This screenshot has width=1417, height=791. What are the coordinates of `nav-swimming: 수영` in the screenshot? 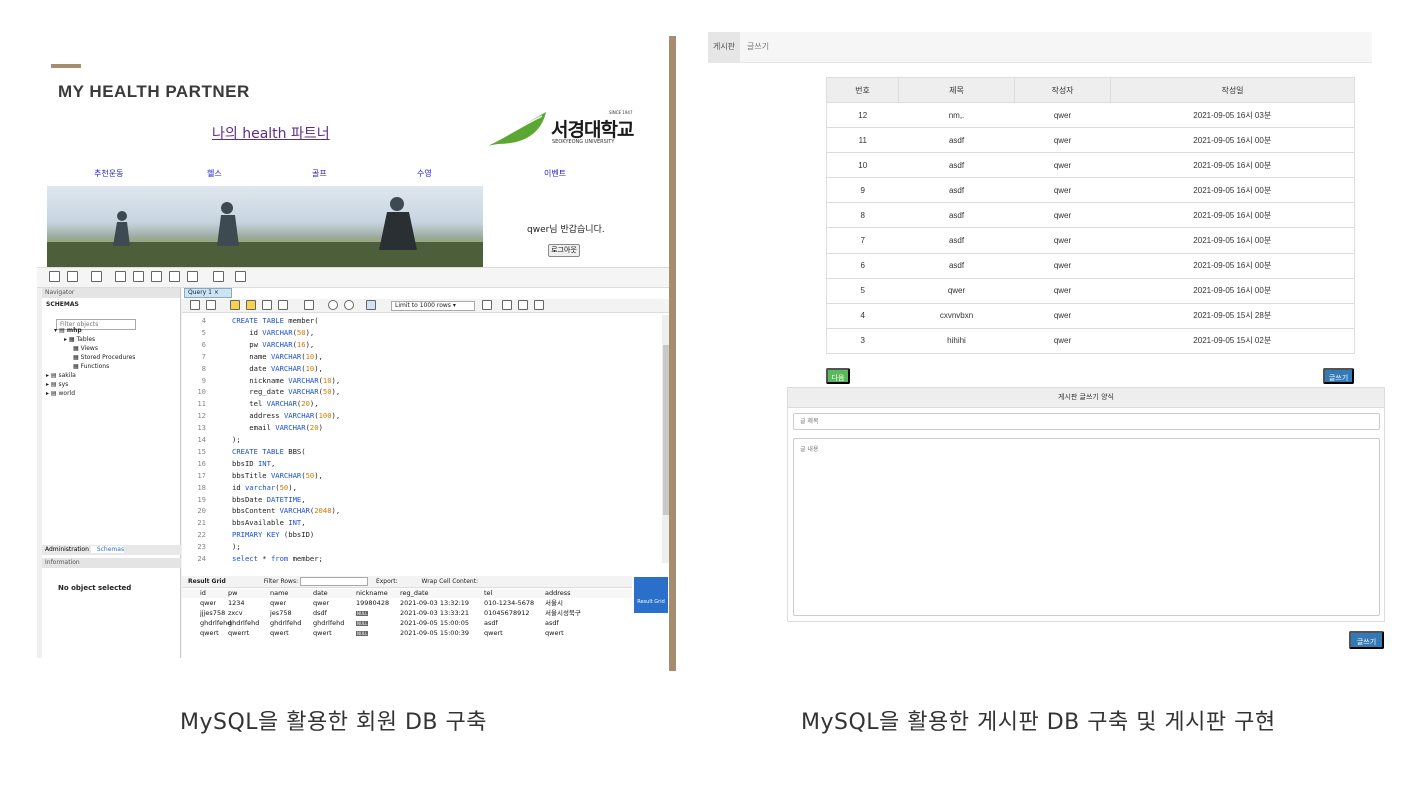 It's located at (424, 173).